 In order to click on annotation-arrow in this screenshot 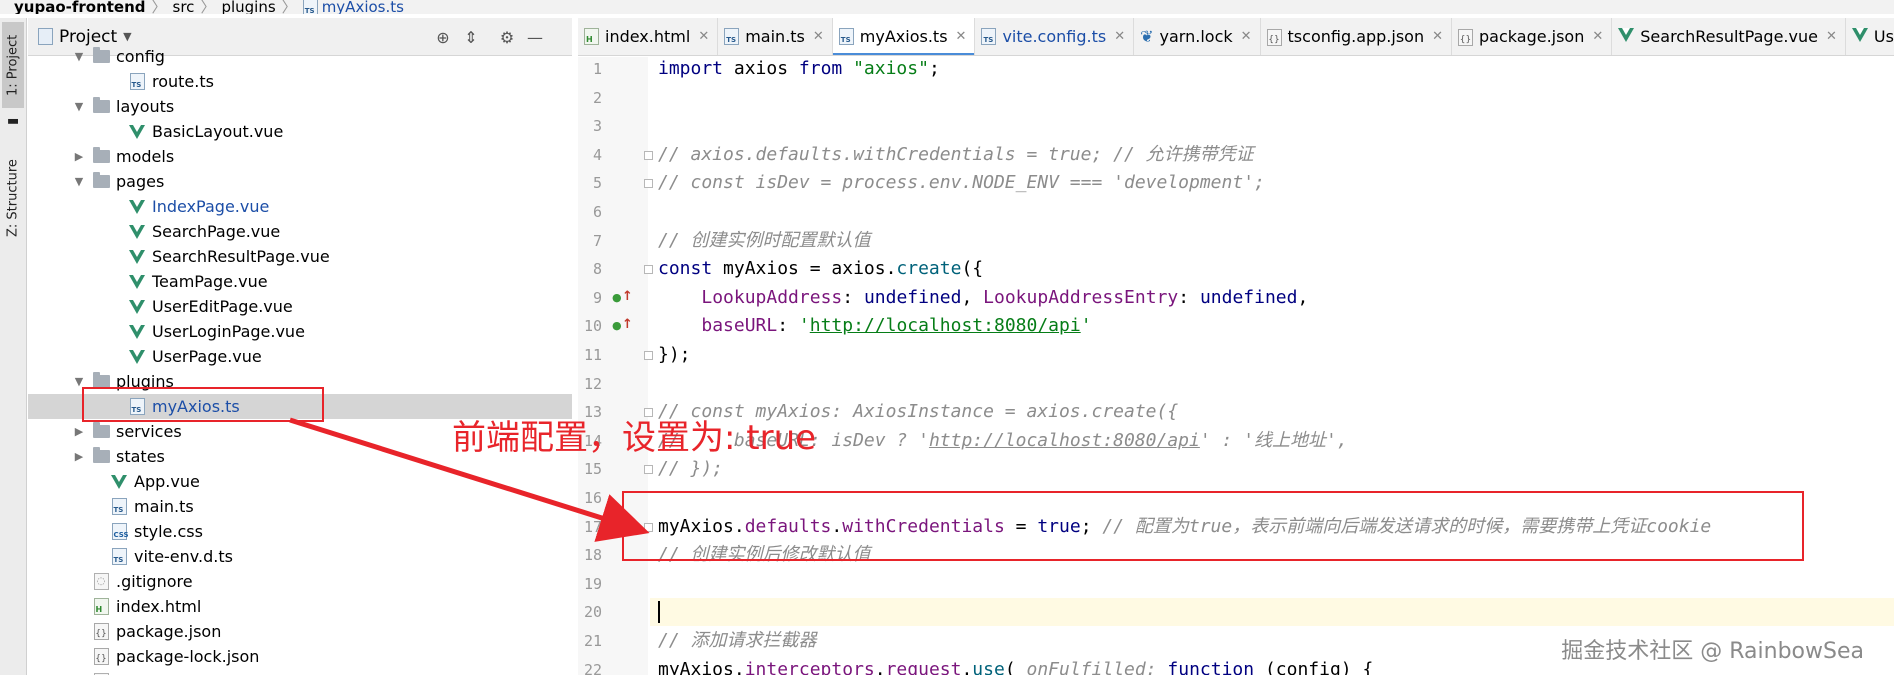, I will do `click(469, 479)`.